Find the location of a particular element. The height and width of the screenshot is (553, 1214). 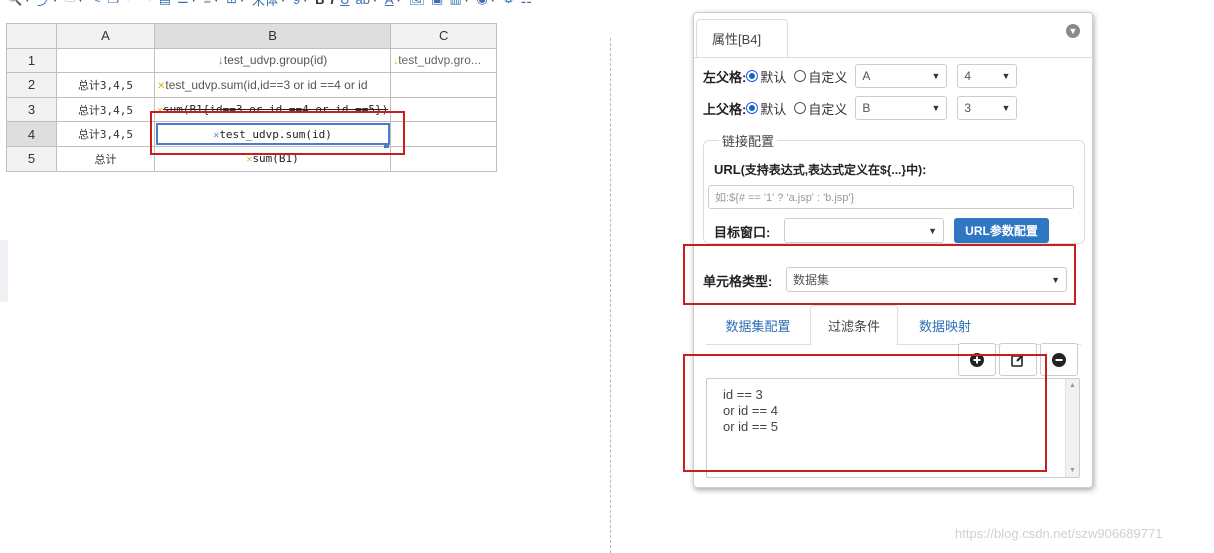

column-header-a: A is located at coordinates (105, 36).